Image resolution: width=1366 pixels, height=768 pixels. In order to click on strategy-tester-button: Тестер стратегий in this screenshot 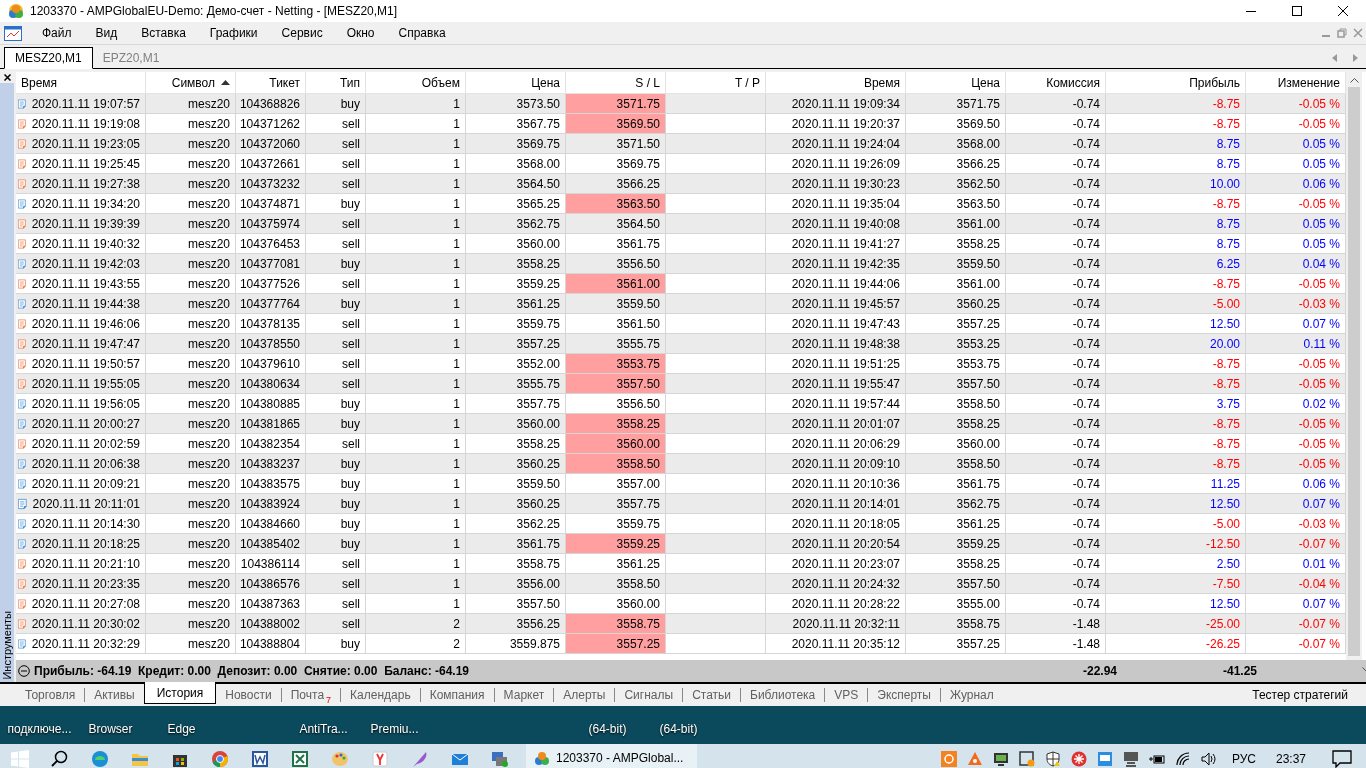, I will do `click(1300, 695)`.